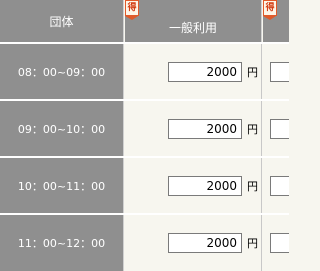 The image size is (320, 271). I want to click on column-header-group: 団体, so click(62, 21).